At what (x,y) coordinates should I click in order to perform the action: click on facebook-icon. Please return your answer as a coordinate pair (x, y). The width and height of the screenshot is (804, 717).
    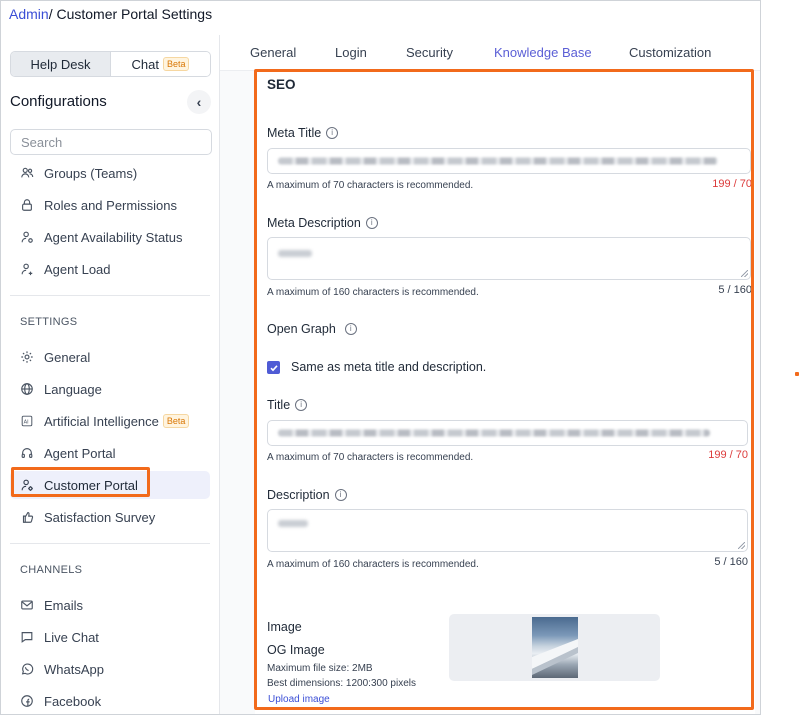
    Looking at the image, I should click on (27, 701).